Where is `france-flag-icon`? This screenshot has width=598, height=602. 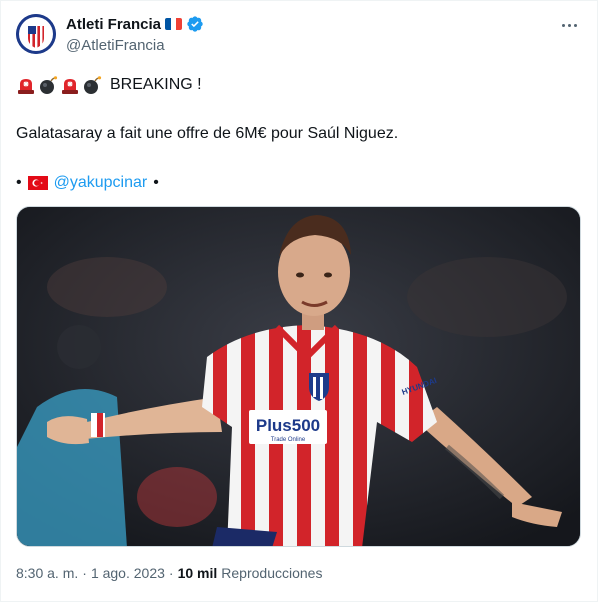 france-flag-icon is located at coordinates (174, 24).